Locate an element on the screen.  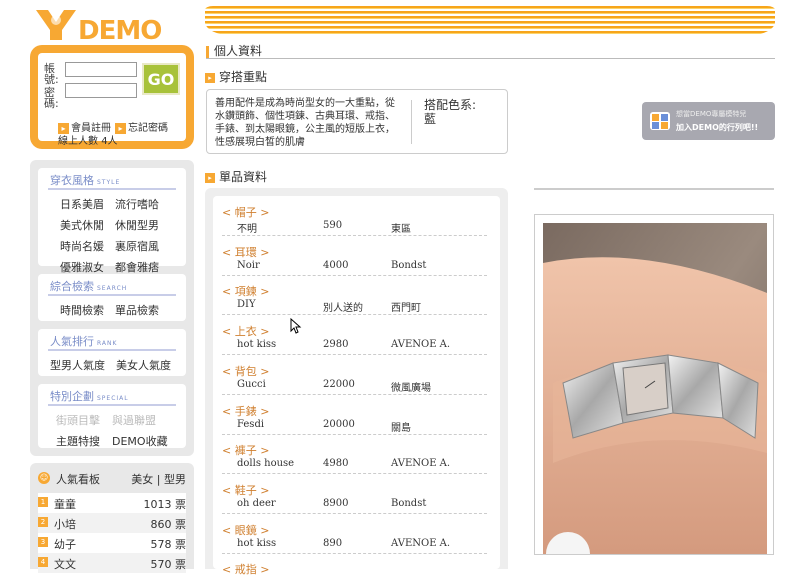
item-price: 590 is located at coordinates (333, 225).